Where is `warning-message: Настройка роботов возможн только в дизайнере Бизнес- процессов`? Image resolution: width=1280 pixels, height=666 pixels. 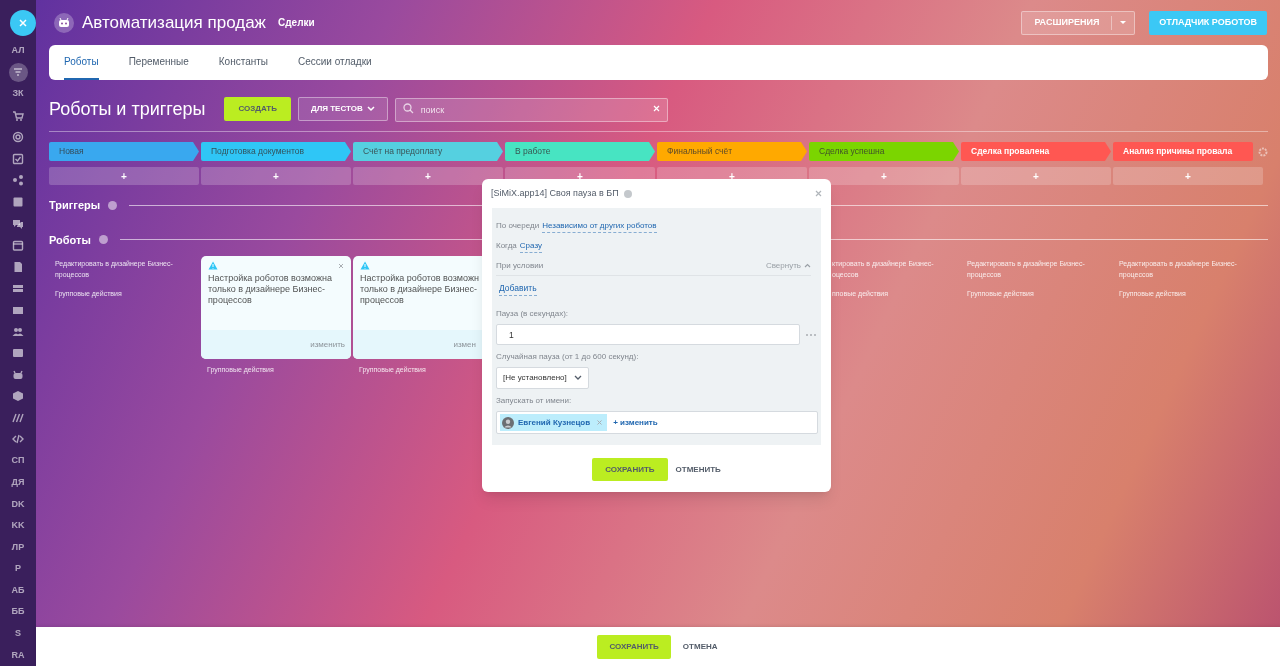 warning-message: Настройка роботов возможн только в дизайнере Бизнес- процессов is located at coordinates (419, 289).